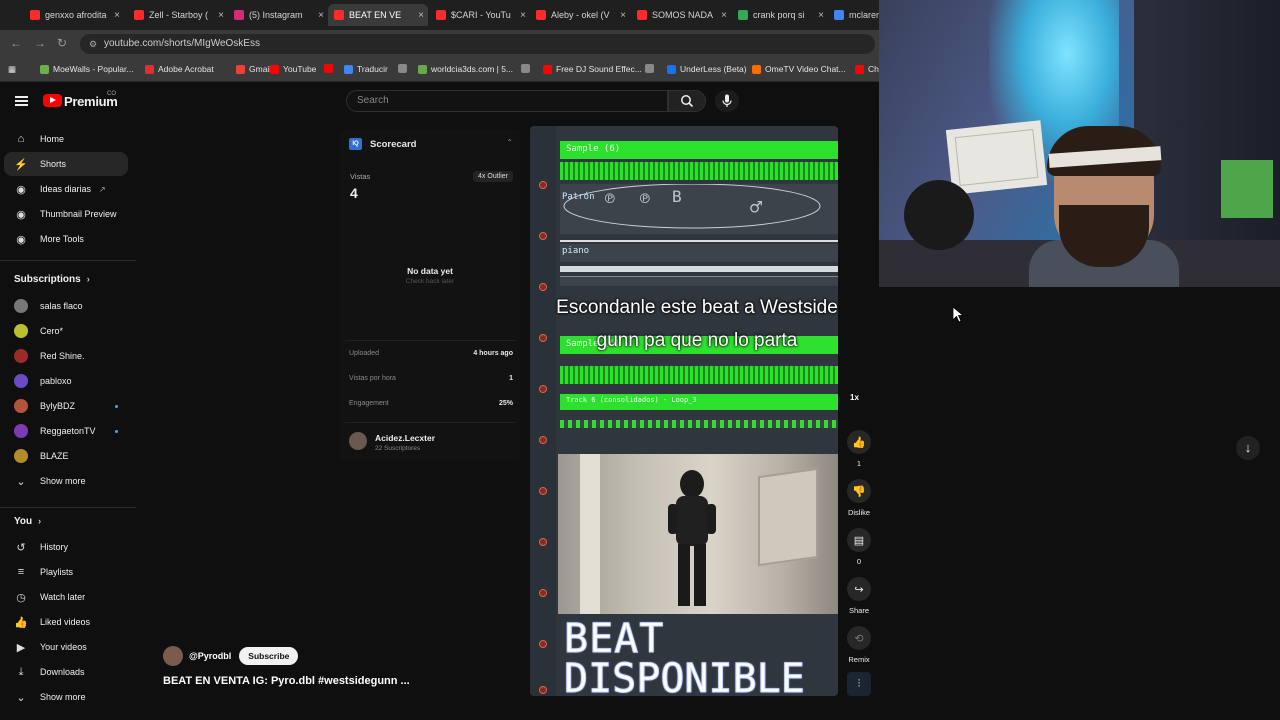 This screenshot has width=1280, height=720. What do you see at coordinates (253, 69) in the screenshot?
I see `bookmark-item: Gmail` at bounding box center [253, 69].